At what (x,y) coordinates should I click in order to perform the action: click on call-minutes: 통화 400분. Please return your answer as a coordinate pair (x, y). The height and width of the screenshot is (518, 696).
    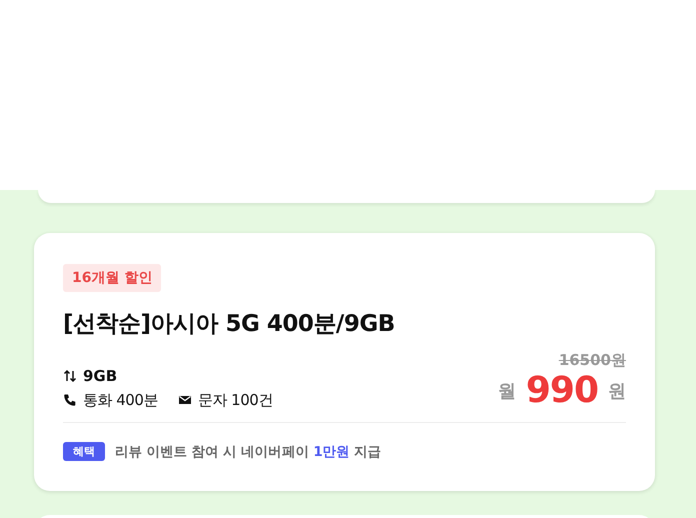
    Looking at the image, I should click on (120, 400).